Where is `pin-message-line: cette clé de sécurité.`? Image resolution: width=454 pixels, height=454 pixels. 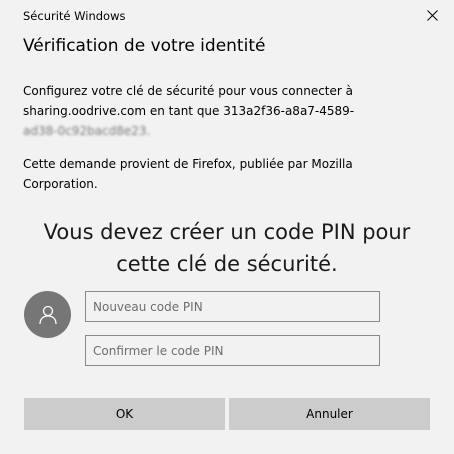
pin-message-line: cette clé de sécurité. is located at coordinates (227, 264).